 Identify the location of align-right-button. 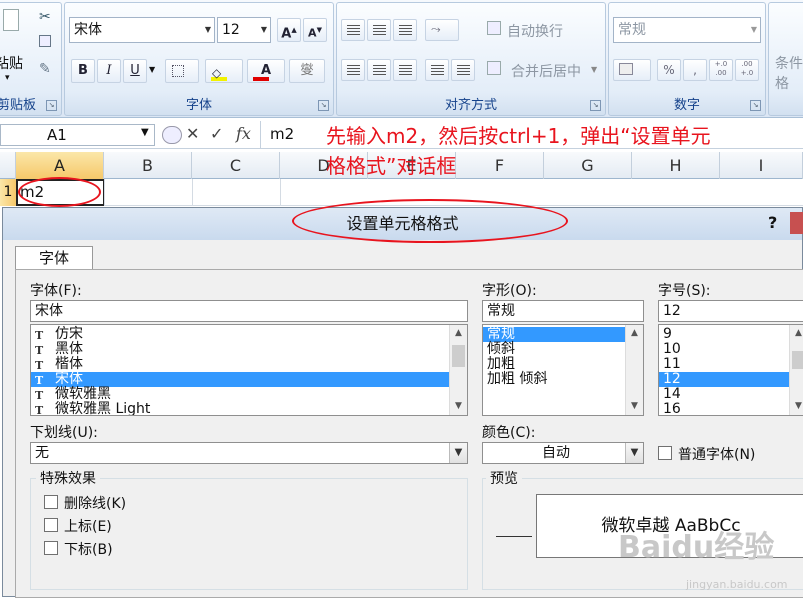
(405, 70).